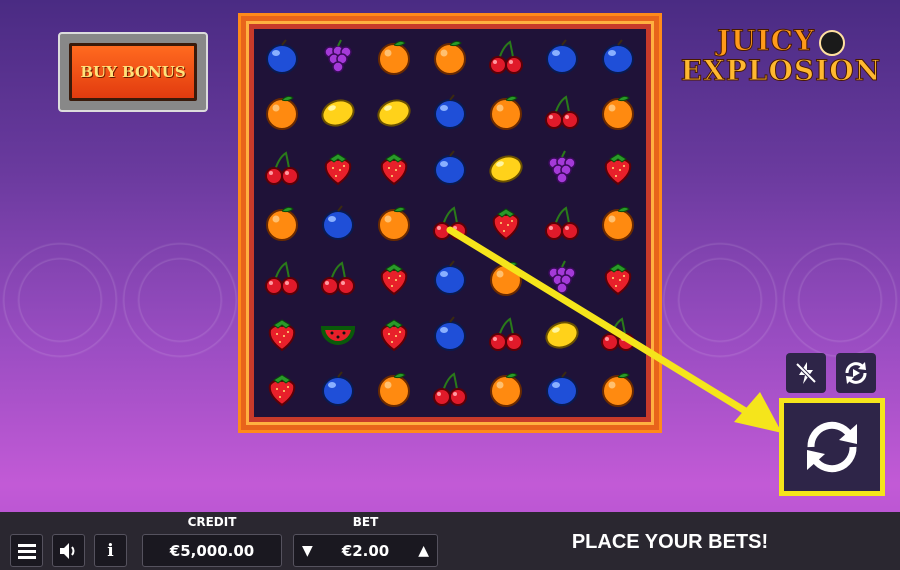 Image resolution: width=900 pixels, height=570 pixels. What do you see at coordinates (365, 550) in the screenshot?
I see `bet-control: ▼ €2.00 ▲` at bounding box center [365, 550].